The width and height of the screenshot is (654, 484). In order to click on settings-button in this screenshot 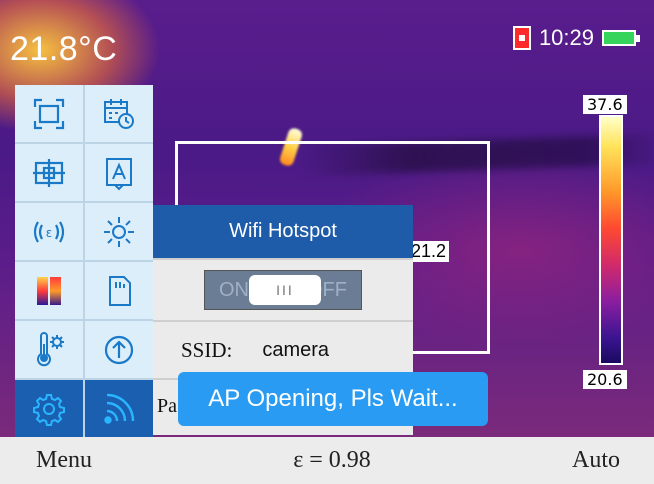, I will do `click(49, 408)`.